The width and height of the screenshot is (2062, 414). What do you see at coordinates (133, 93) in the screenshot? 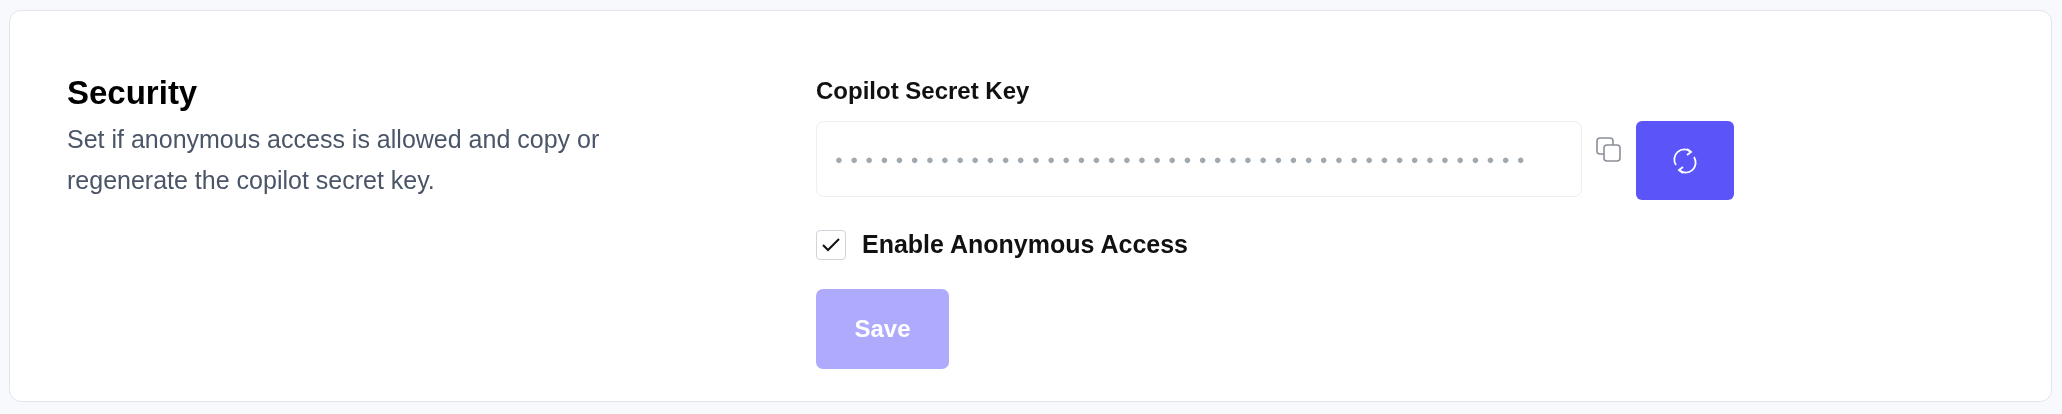
I see `section-title: Security` at bounding box center [133, 93].